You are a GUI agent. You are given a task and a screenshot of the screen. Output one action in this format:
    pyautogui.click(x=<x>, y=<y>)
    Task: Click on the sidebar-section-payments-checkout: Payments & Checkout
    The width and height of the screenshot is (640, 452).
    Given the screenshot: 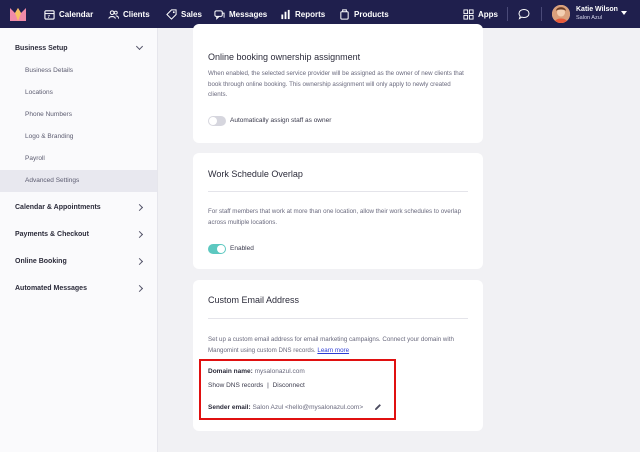 What is the action you would take?
    pyautogui.click(x=52, y=234)
    